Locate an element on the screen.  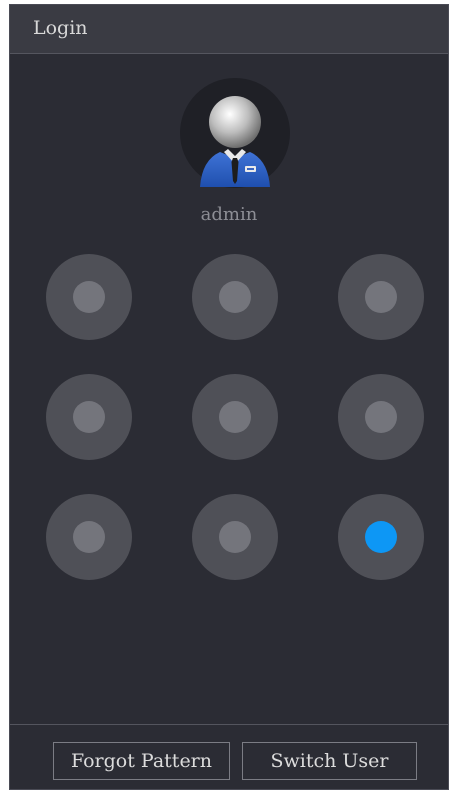
forgot-pattern-button: Forgot Pattern is located at coordinates (141, 761).